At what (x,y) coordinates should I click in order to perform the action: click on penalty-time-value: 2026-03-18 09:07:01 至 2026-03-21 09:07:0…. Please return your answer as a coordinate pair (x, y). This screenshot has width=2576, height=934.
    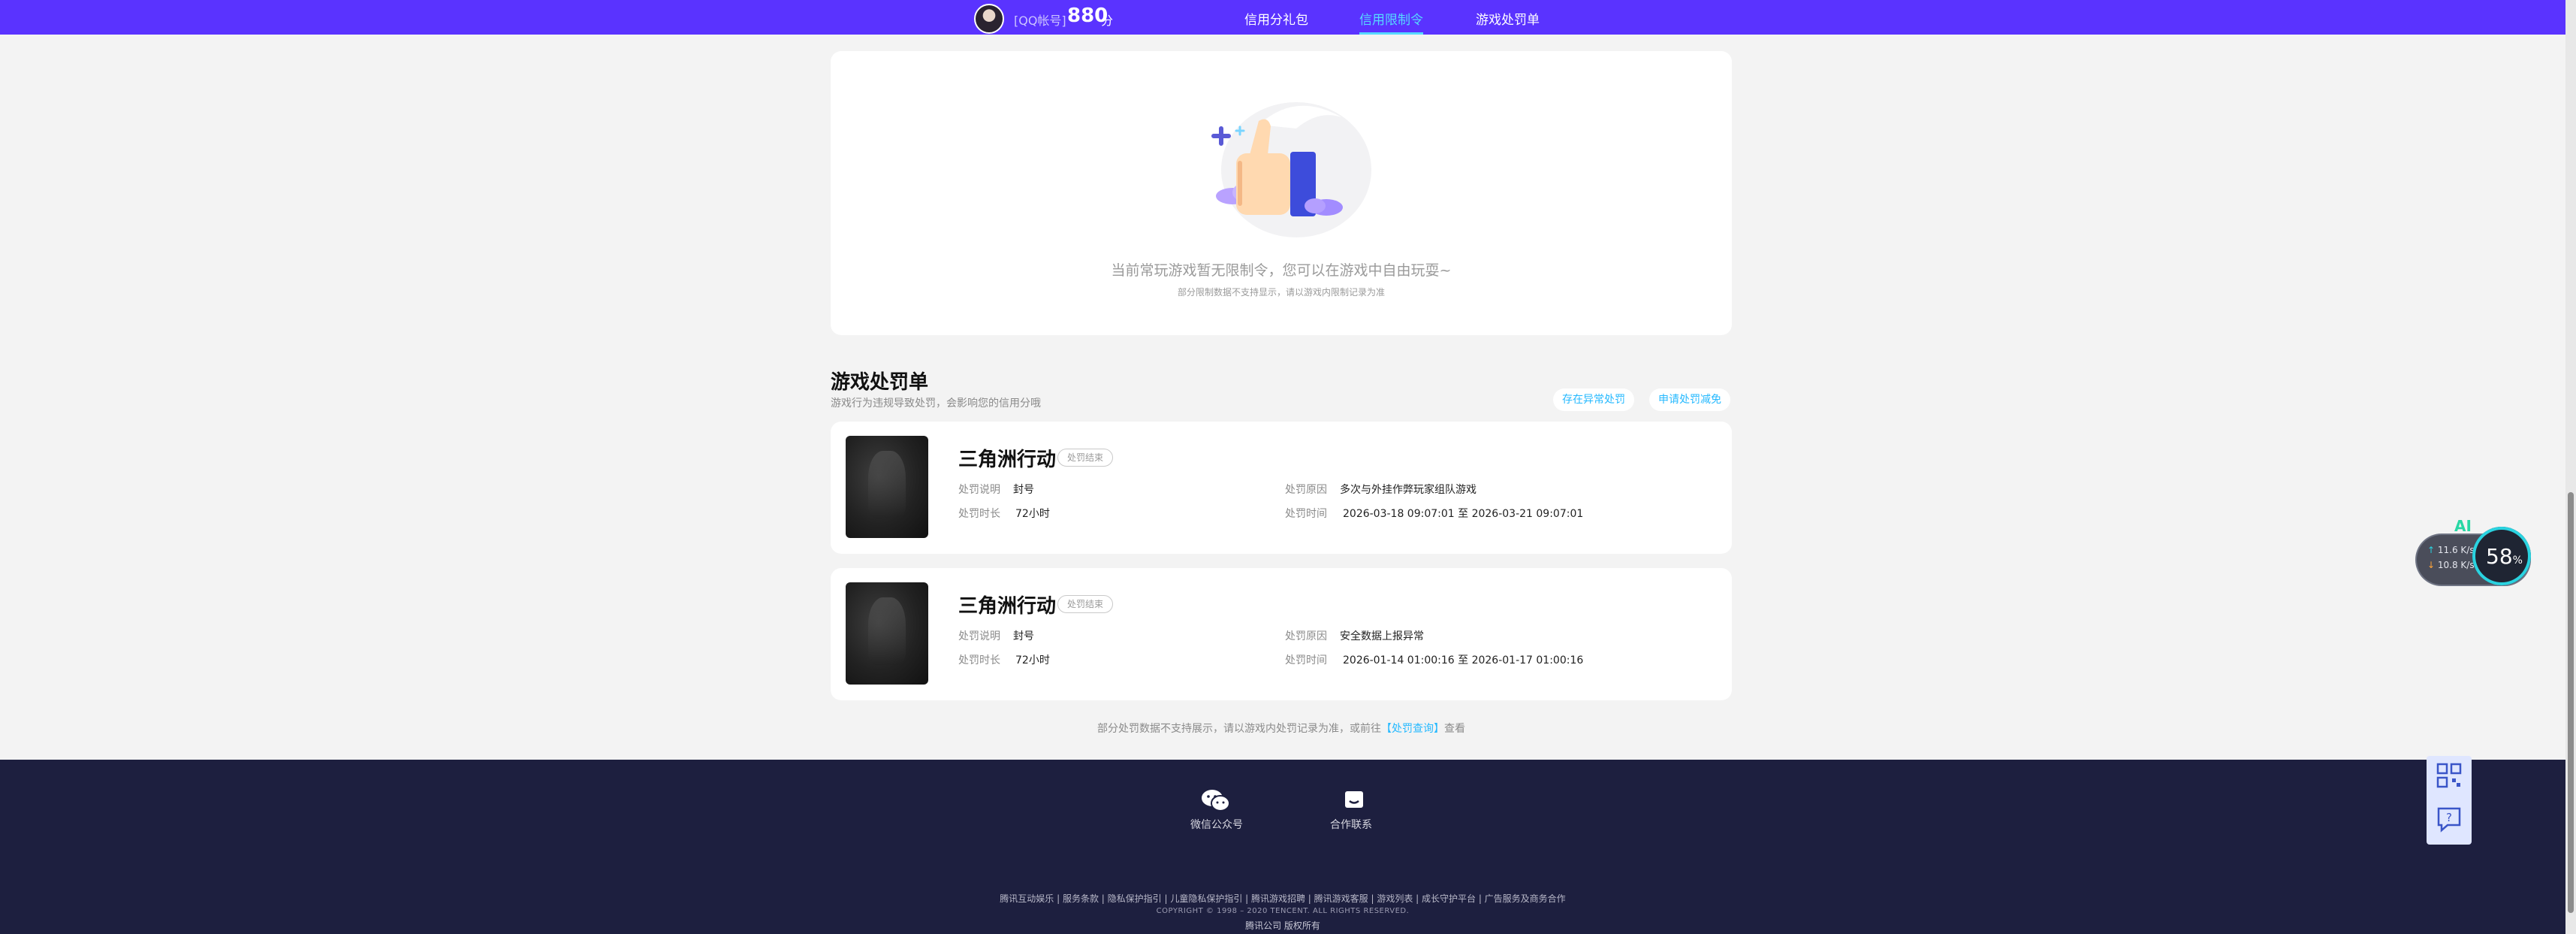
    Looking at the image, I should click on (1463, 514).